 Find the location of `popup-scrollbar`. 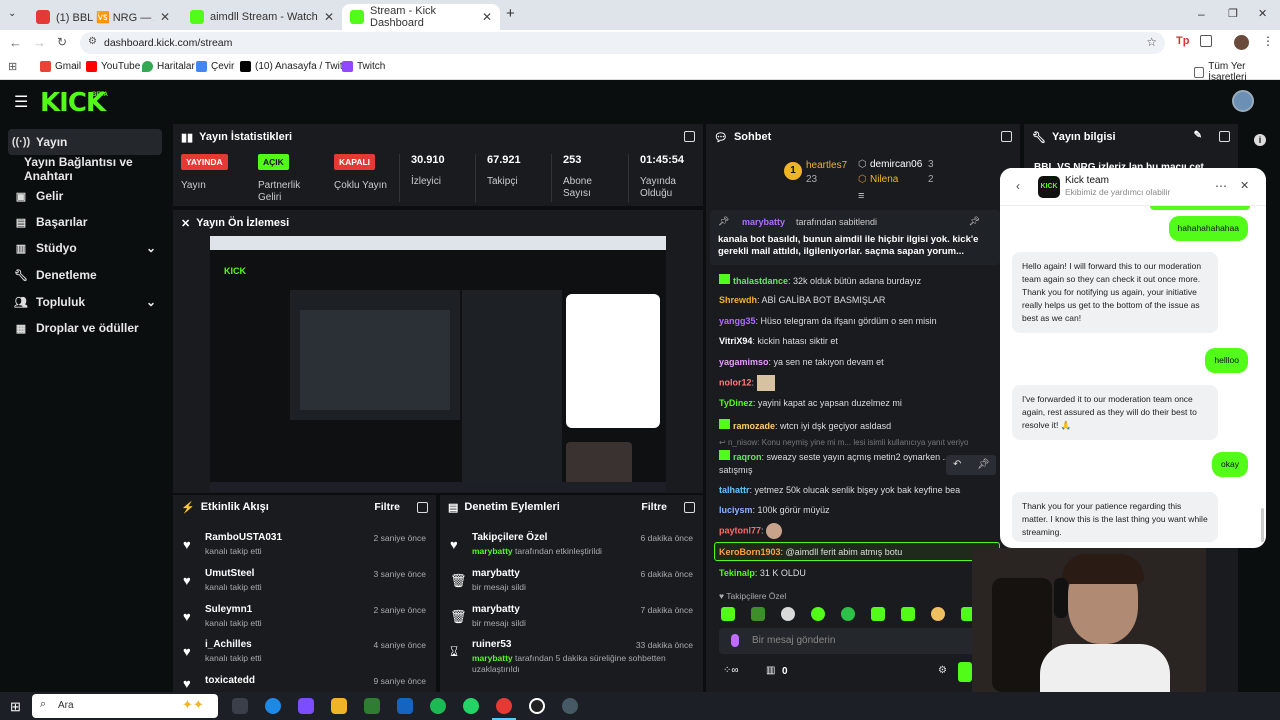

popup-scrollbar is located at coordinates (1262, 525).